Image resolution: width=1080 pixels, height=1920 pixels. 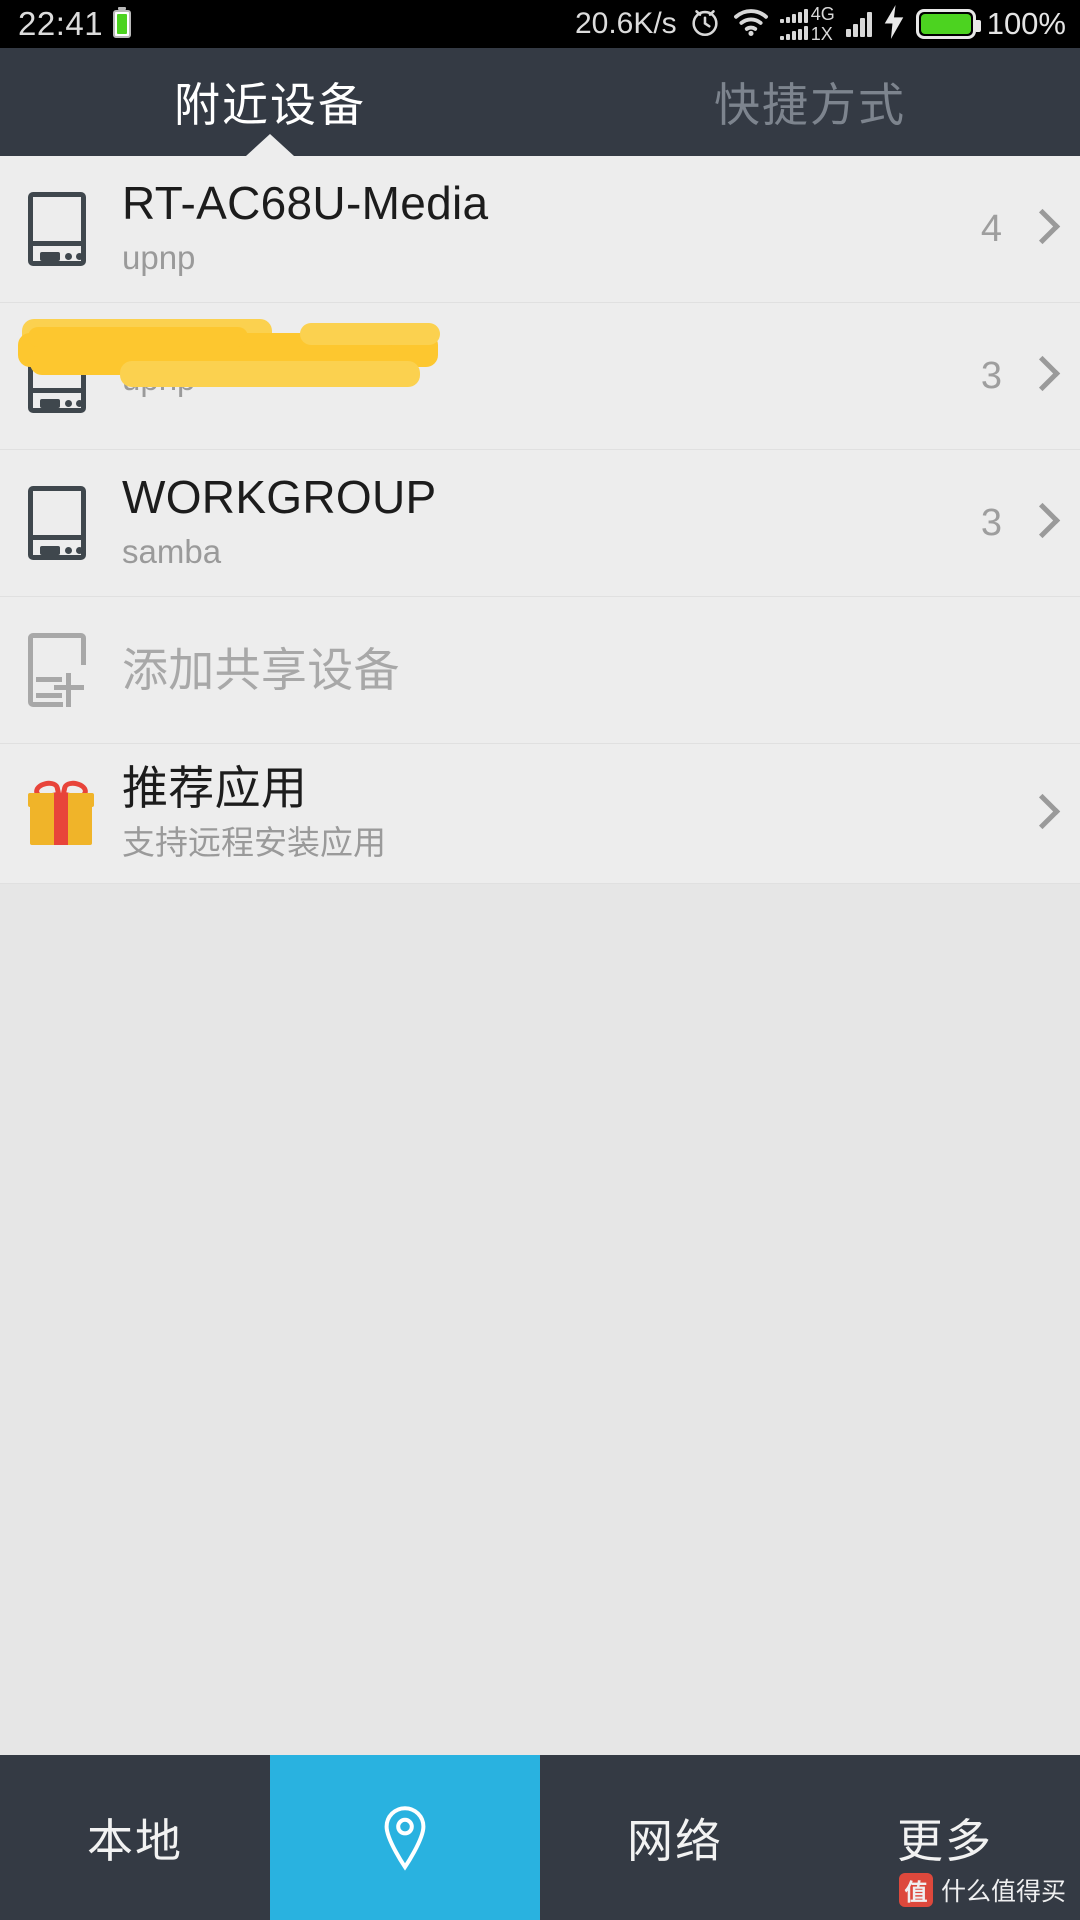 What do you see at coordinates (215, 787) in the screenshot?
I see `recommended-apps-label: 推荐应用` at bounding box center [215, 787].